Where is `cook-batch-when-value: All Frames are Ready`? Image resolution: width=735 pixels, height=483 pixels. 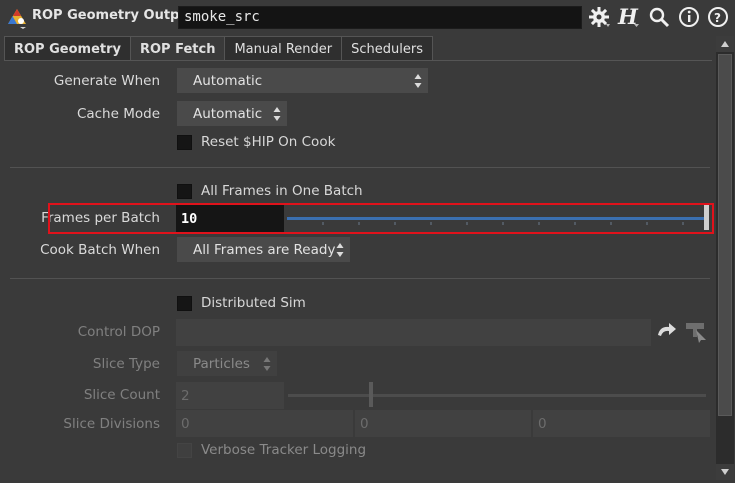
cook-batch-when-value: All Frames are Ready is located at coordinates (264, 249).